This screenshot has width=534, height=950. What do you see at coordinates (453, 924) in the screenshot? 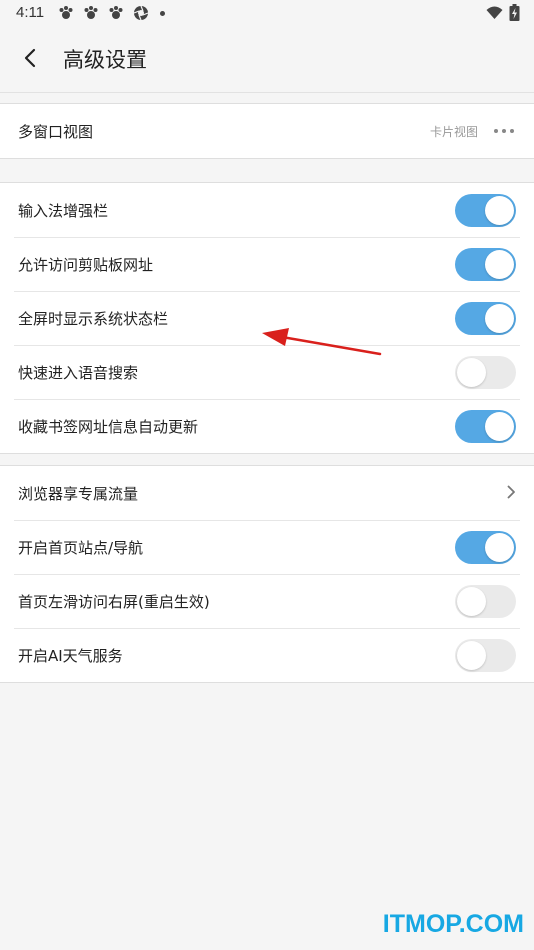
I see `watermark: ITMOP.COM` at bounding box center [453, 924].